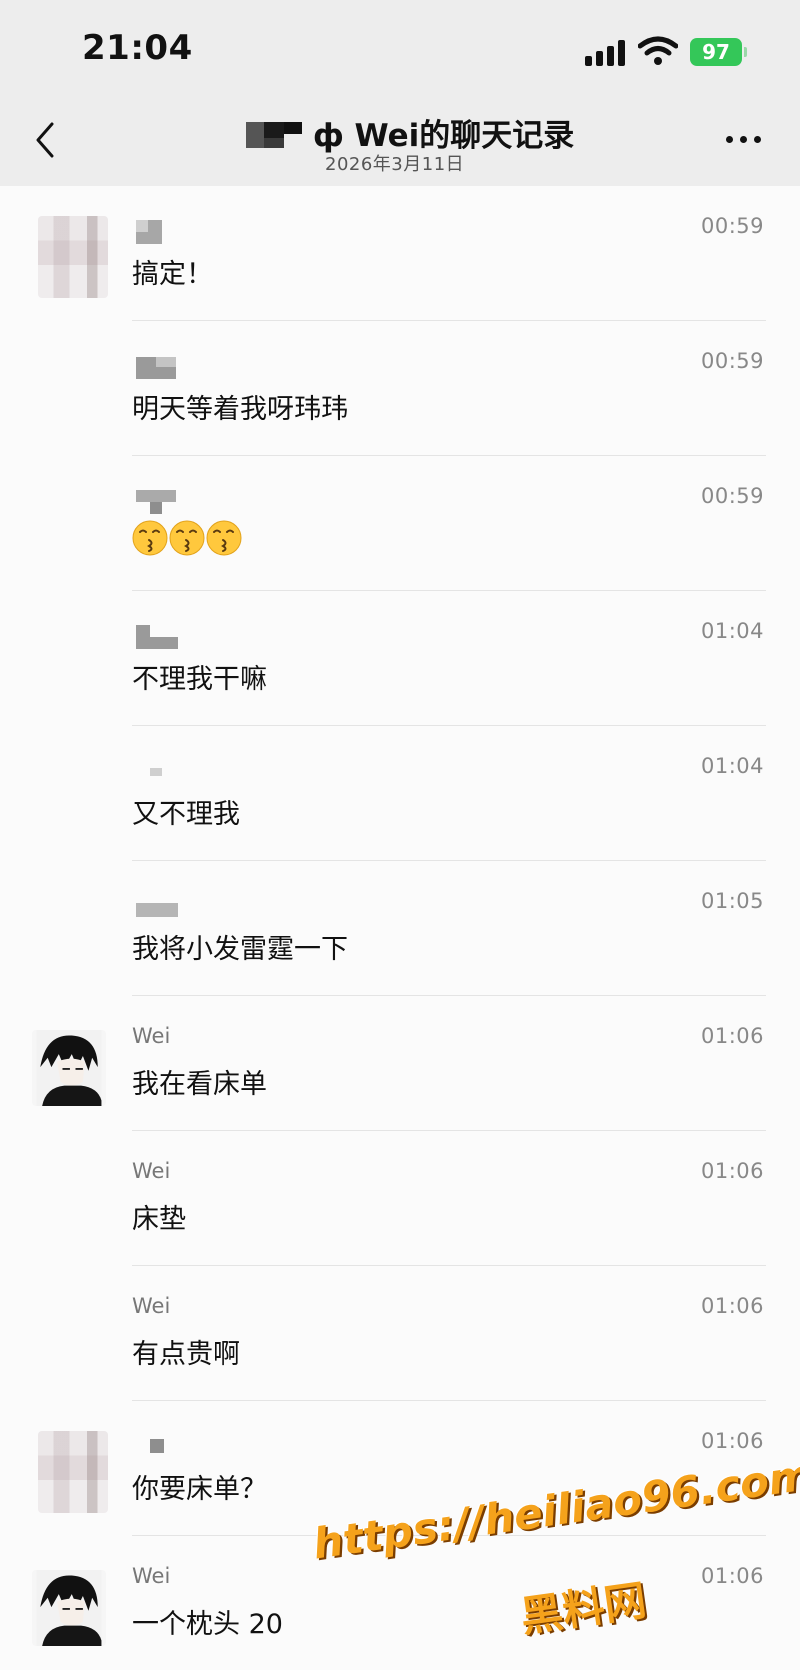 The height and width of the screenshot is (1670, 800). I want to click on message-row: Wei 01:06 我在看床单, so click(400, 1063).